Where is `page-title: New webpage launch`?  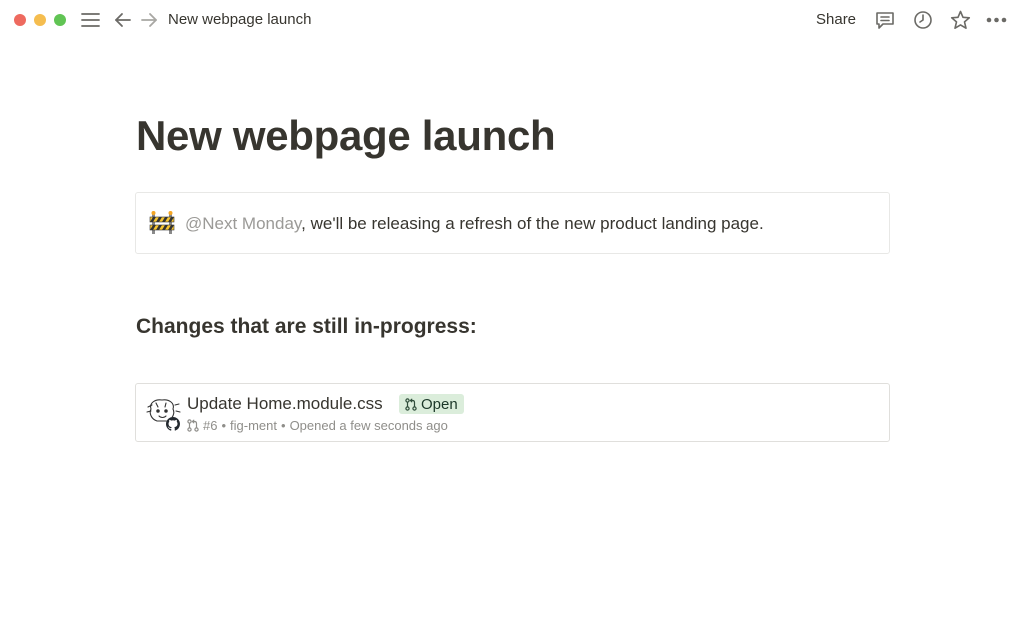 page-title: New webpage launch is located at coordinates (346, 136).